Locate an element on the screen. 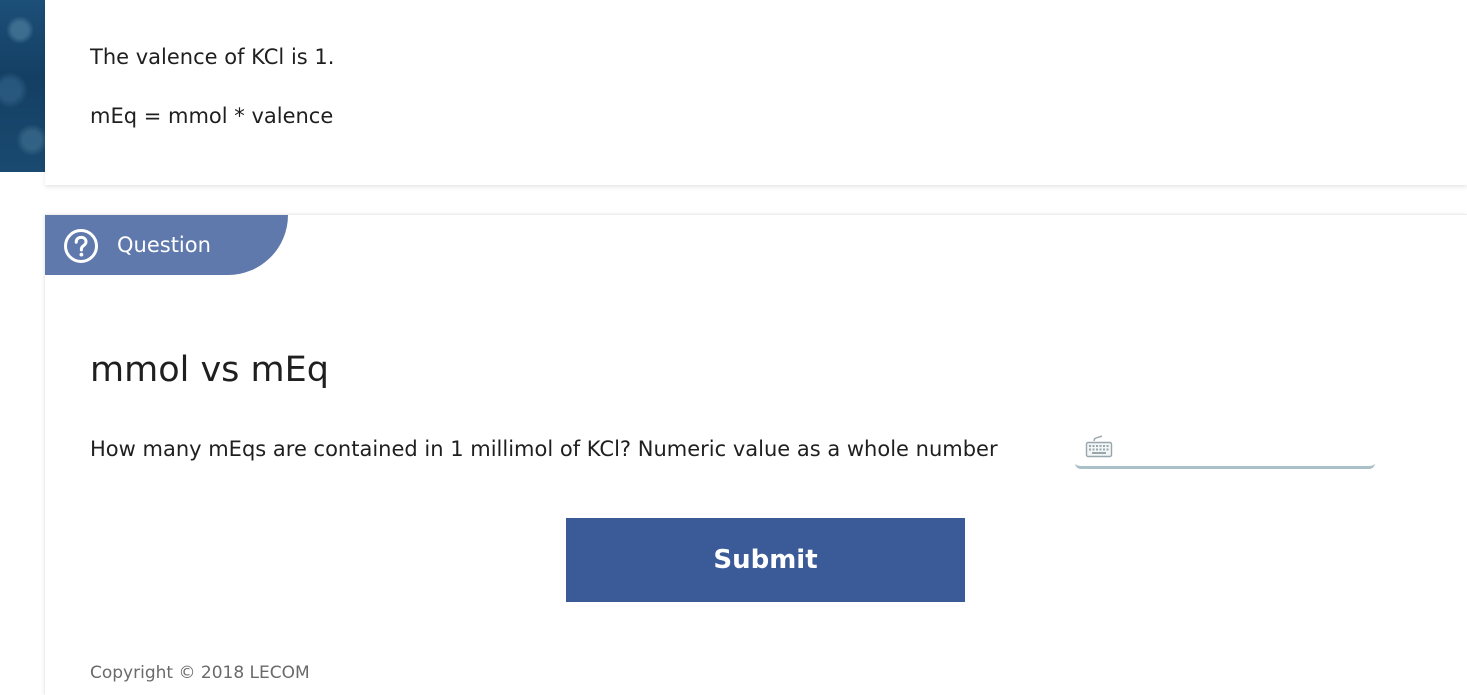 Image resolution: width=1467 pixels, height=695 pixels. question-title: mmol vs mEq is located at coordinates (209, 370).